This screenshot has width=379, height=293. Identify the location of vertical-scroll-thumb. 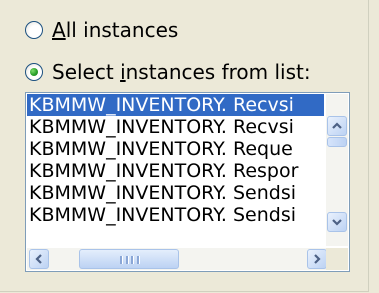
(337, 142).